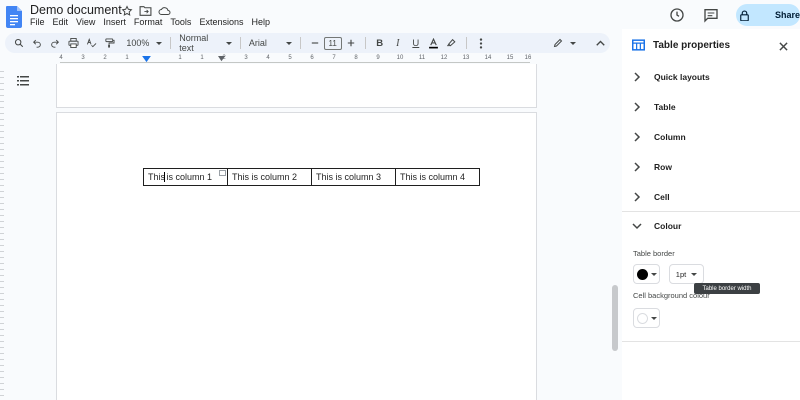  Describe the element at coordinates (783, 46) in the screenshot. I see `close-icon` at that location.